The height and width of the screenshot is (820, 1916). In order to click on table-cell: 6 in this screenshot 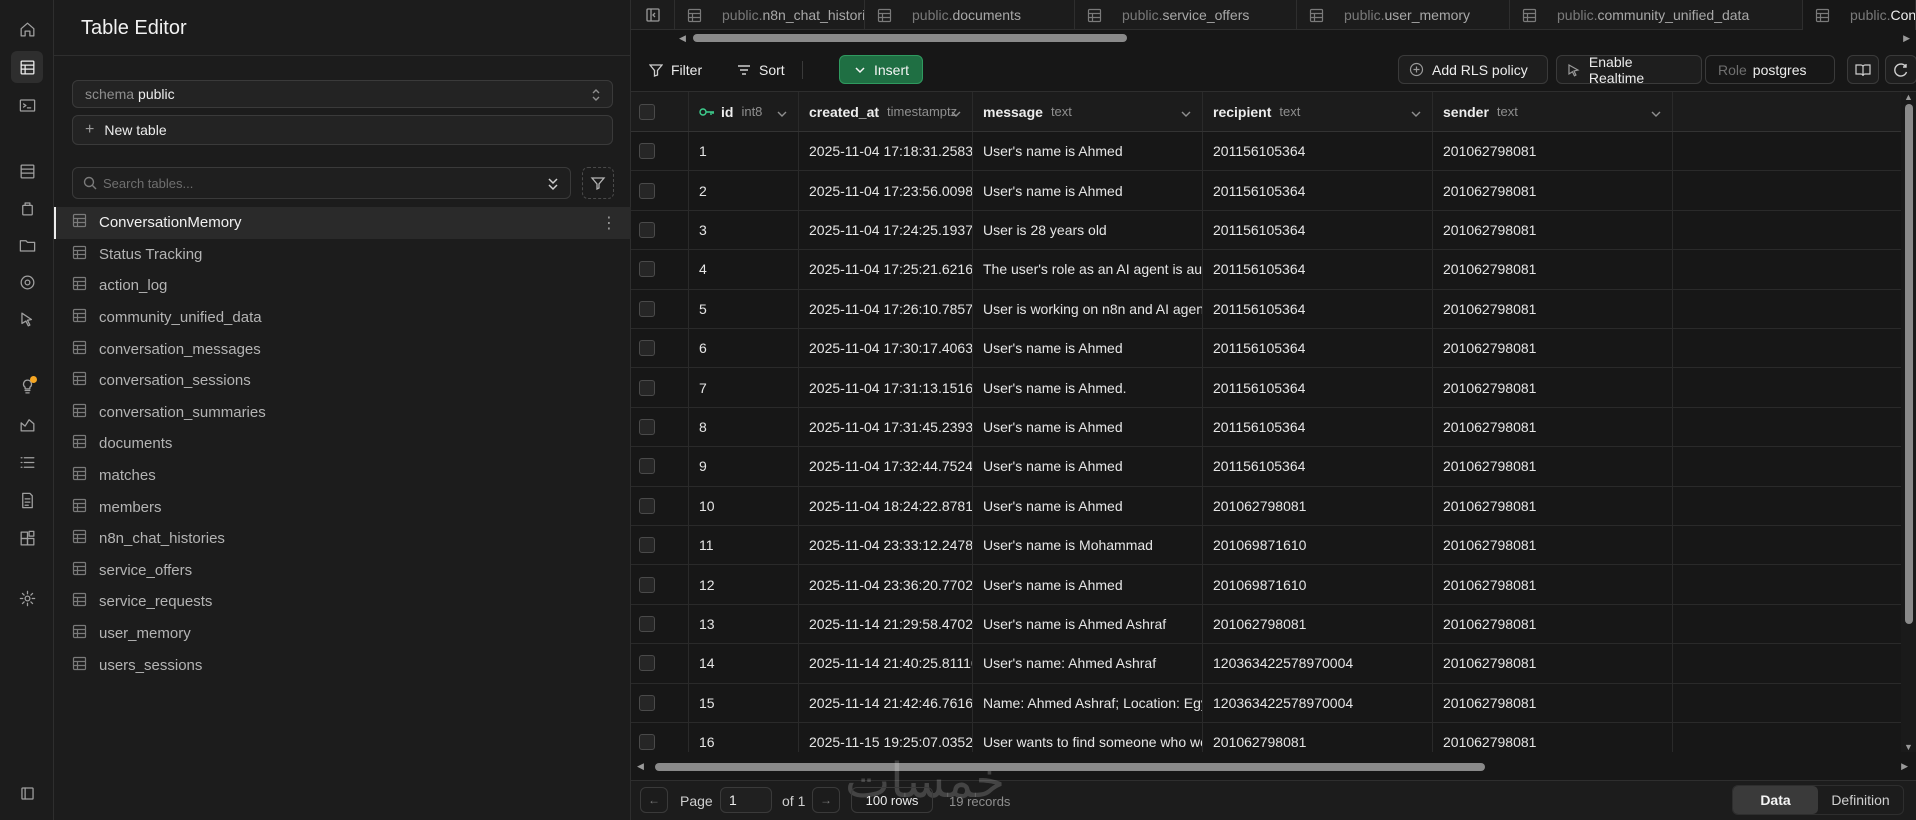, I will do `click(744, 348)`.